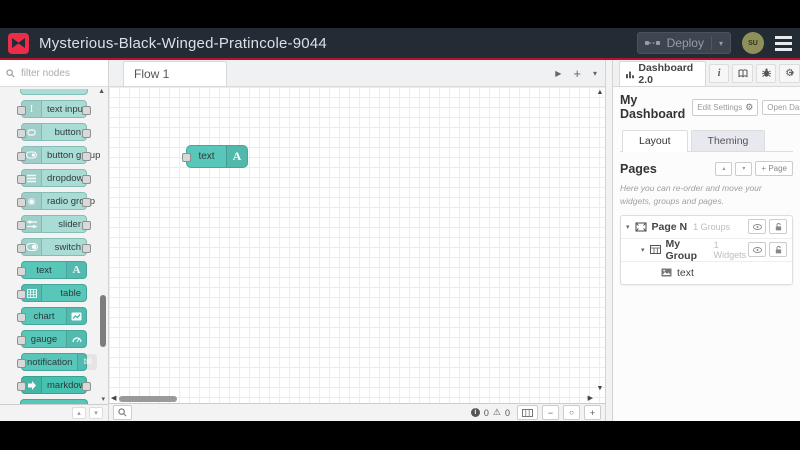 The width and height of the screenshot is (800, 450). What do you see at coordinates (630, 74) in the screenshot?
I see `bar-chart-icon` at bounding box center [630, 74].